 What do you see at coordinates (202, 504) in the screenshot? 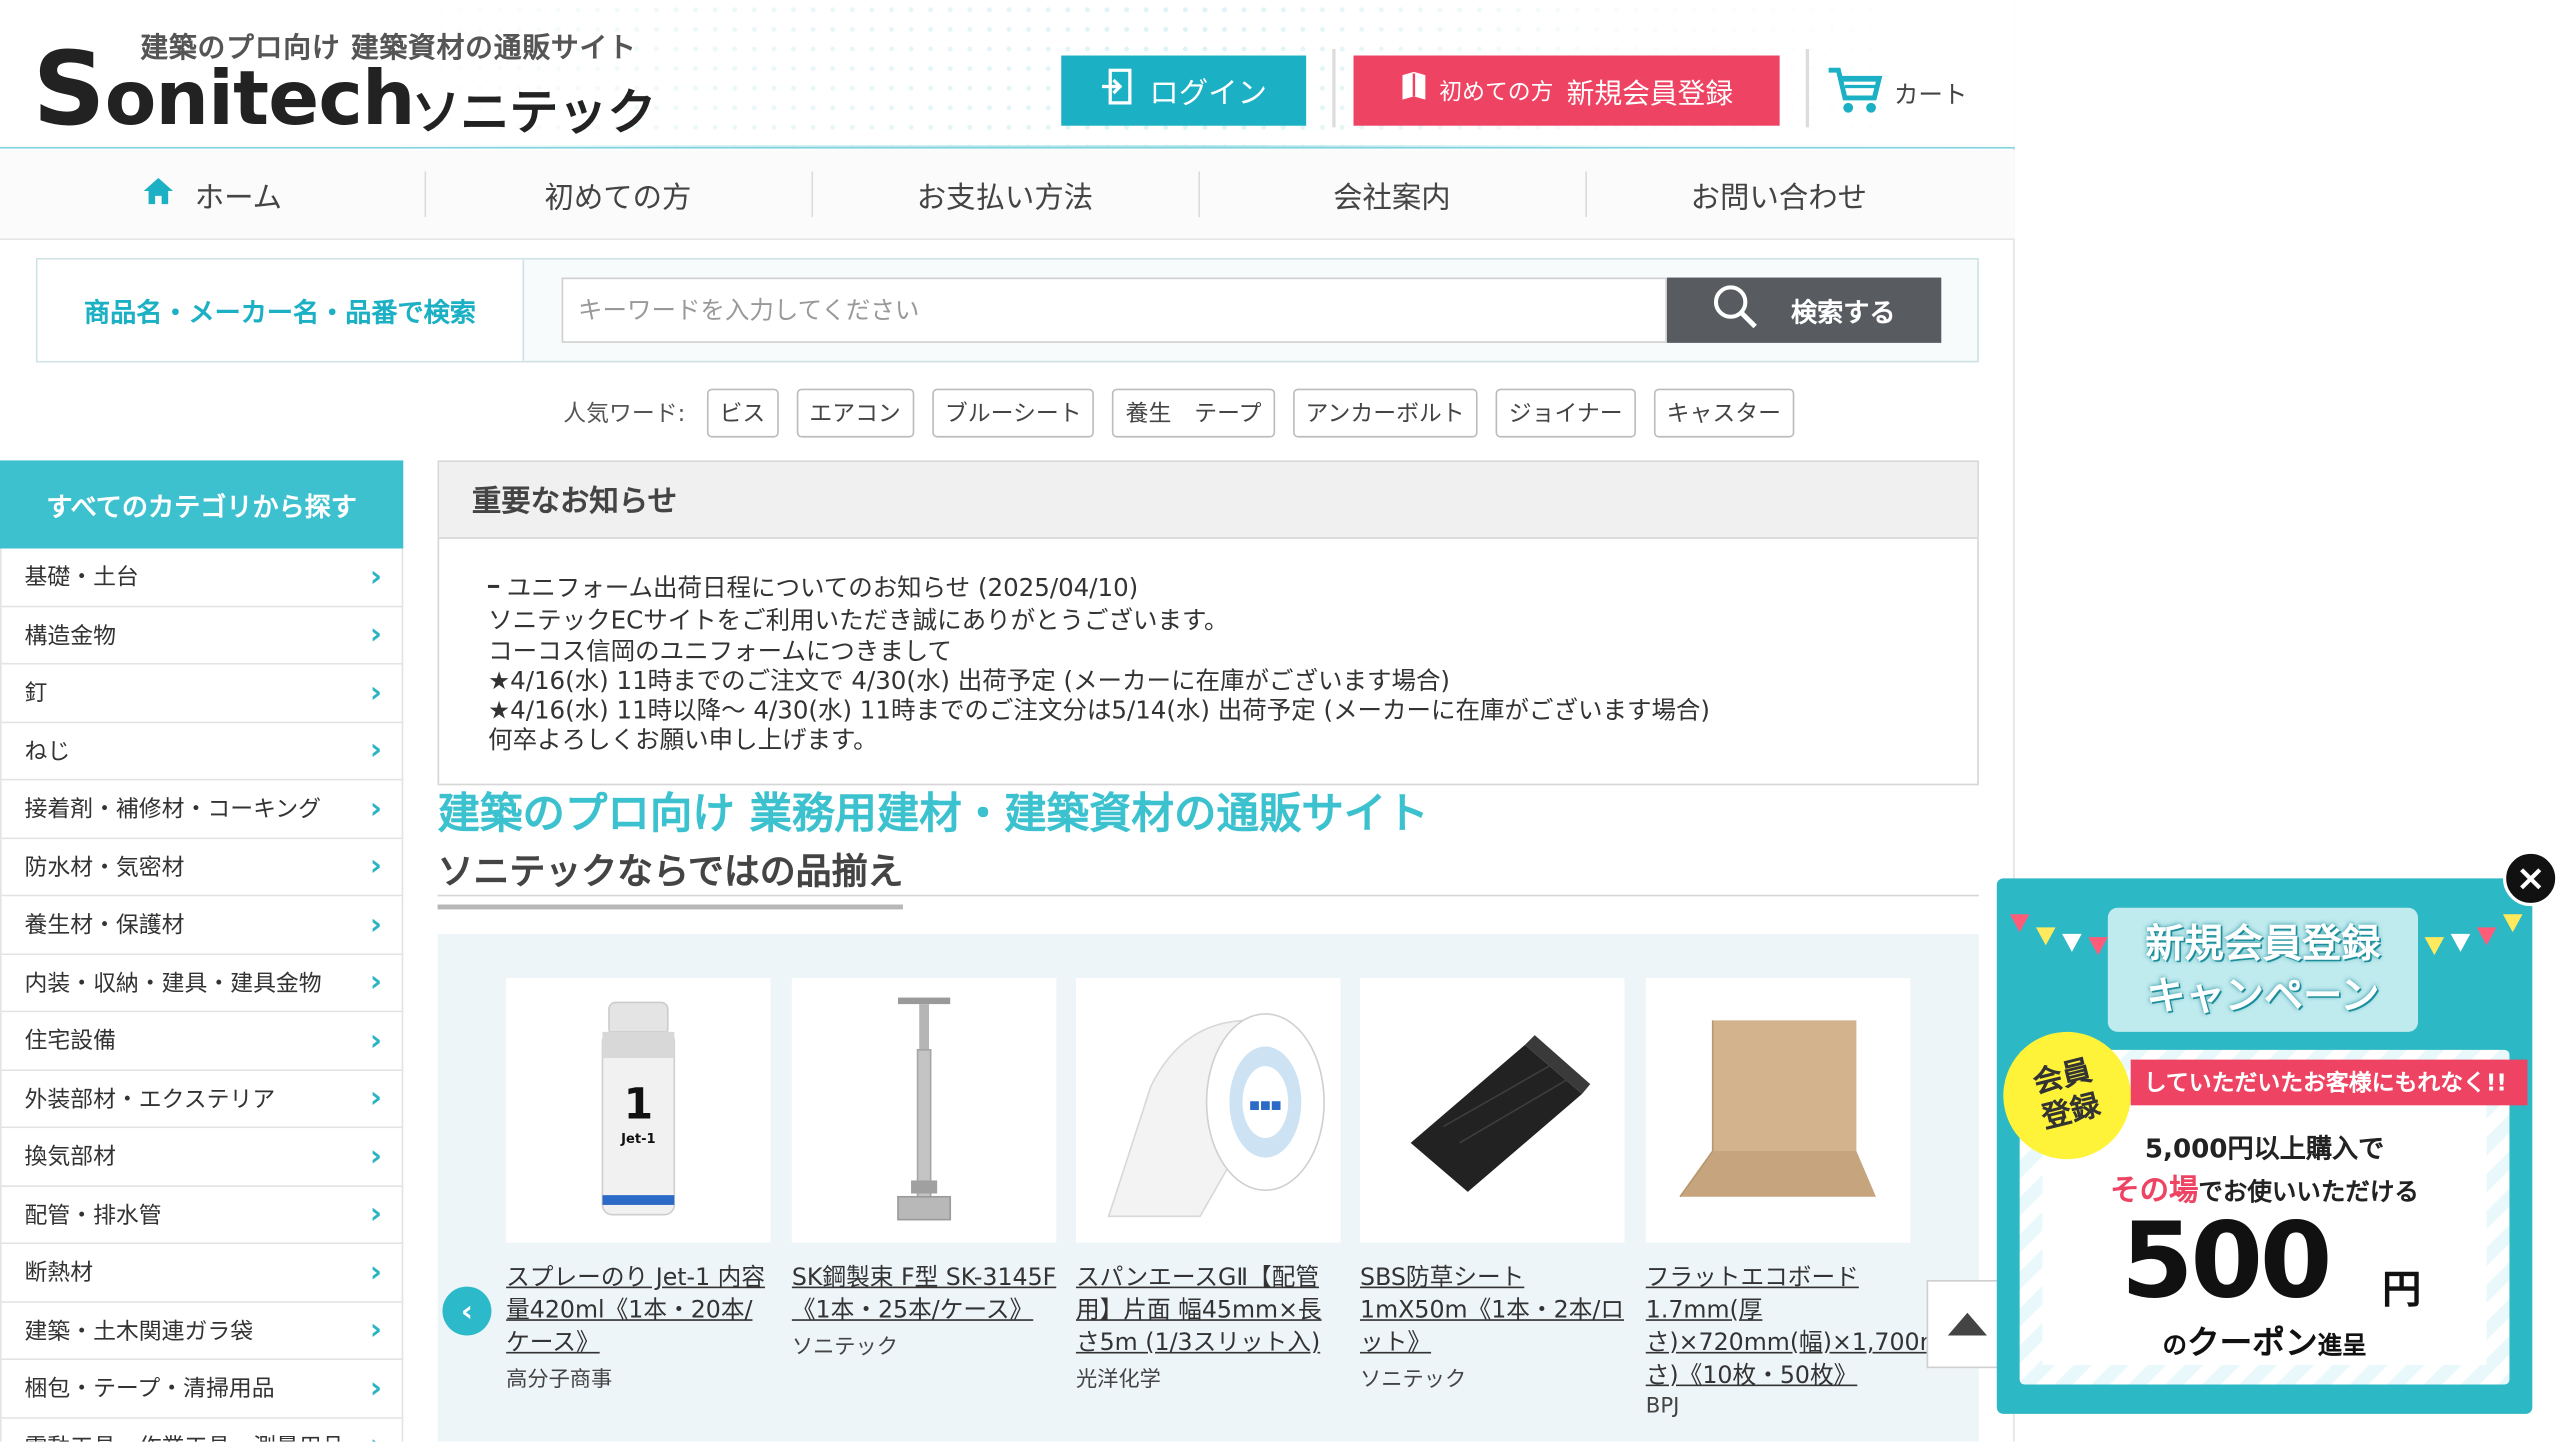
I see `category-heading: すべてのカテゴリから探す` at bounding box center [202, 504].